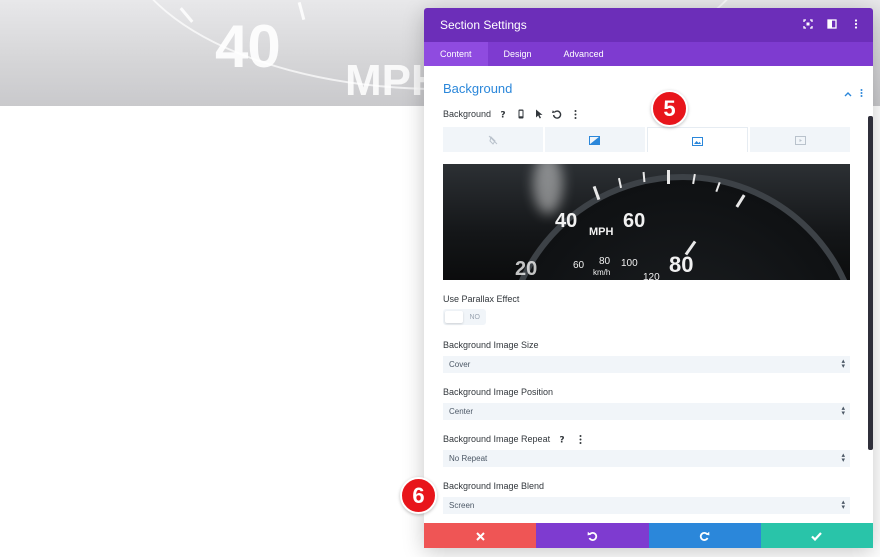 This screenshot has width=880, height=557. Describe the element at coordinates (629, 263) in the screenshot. I see `dial-number: 100` at that location.